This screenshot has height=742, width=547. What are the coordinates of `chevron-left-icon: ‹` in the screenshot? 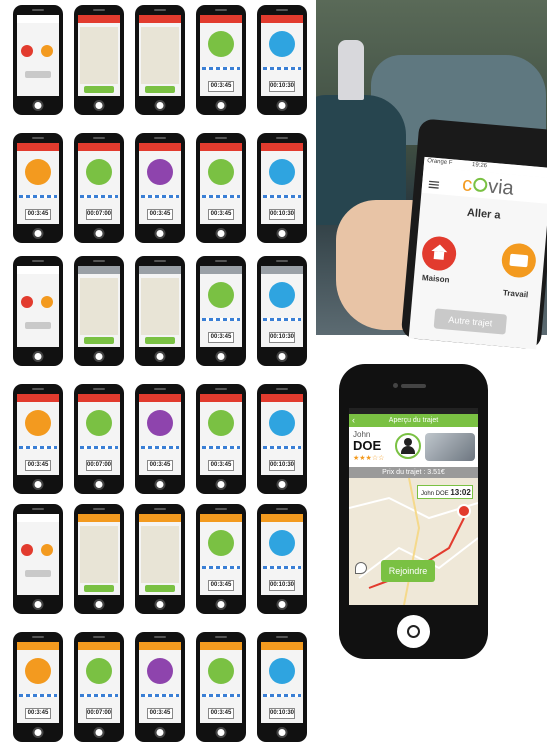 It's located at (353, 420).